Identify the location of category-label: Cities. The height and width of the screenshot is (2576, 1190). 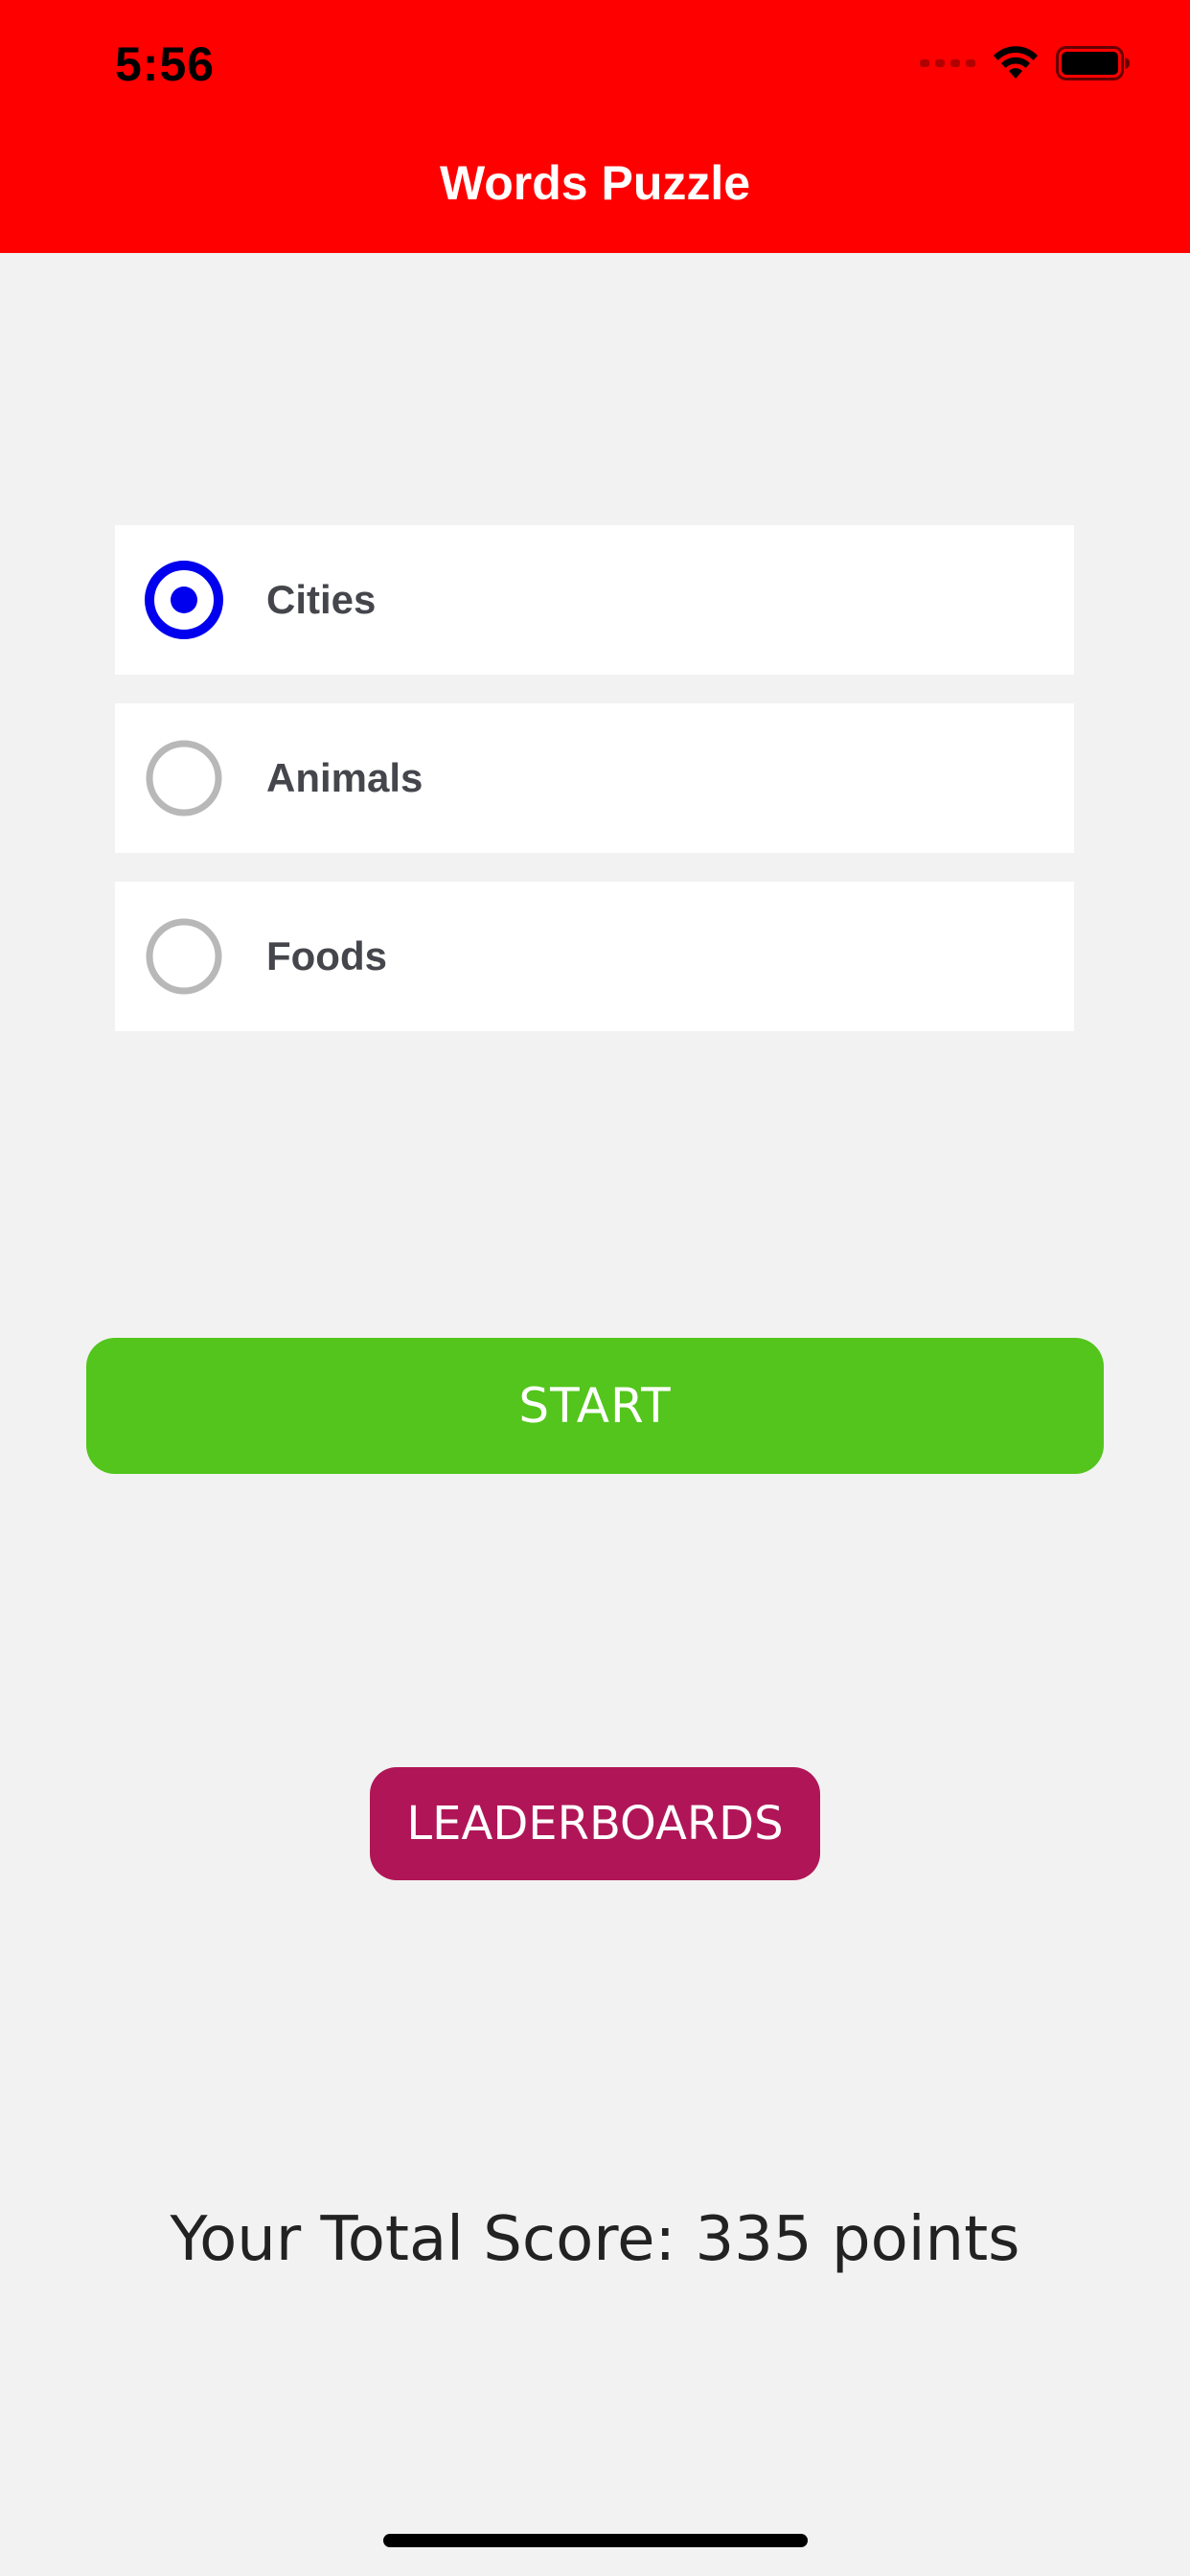
(321, 599).